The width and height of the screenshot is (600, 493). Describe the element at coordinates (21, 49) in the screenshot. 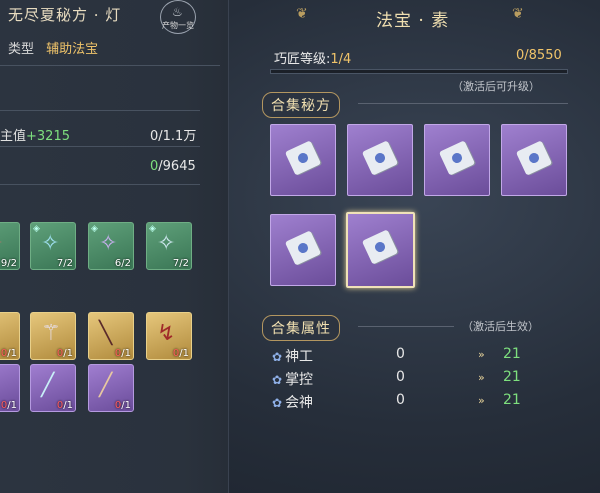

I see `type-label: 类型` at that location.